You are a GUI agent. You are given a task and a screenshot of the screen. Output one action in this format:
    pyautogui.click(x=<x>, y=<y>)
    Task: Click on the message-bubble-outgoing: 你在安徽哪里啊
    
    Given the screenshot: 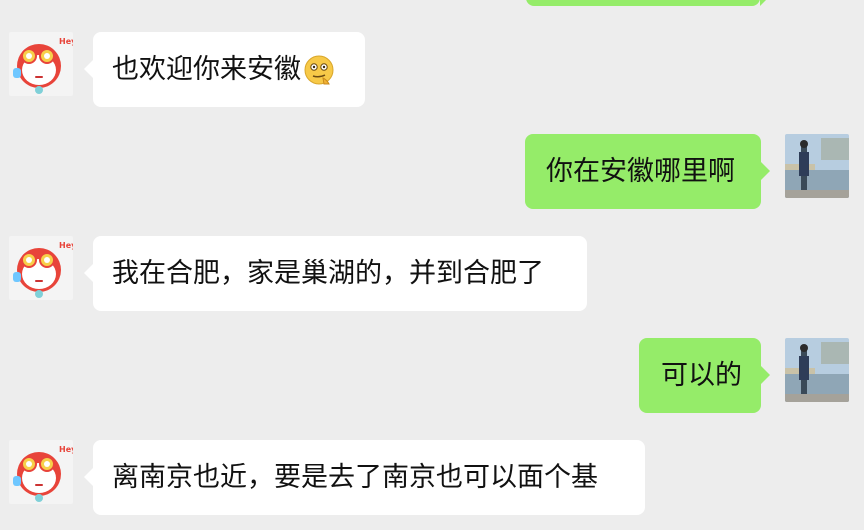 What is the action you would take?
    pyautogui.click(x=647, y=171)
    